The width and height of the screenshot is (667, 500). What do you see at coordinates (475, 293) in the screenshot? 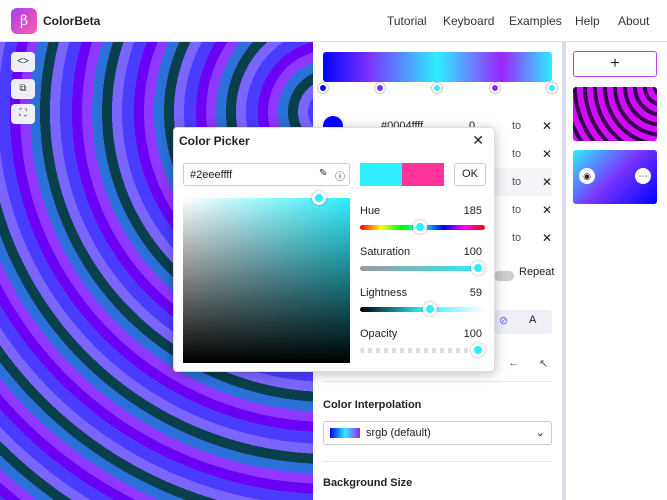
I see `lightness-value: 59` at bounding box center [475, 293].